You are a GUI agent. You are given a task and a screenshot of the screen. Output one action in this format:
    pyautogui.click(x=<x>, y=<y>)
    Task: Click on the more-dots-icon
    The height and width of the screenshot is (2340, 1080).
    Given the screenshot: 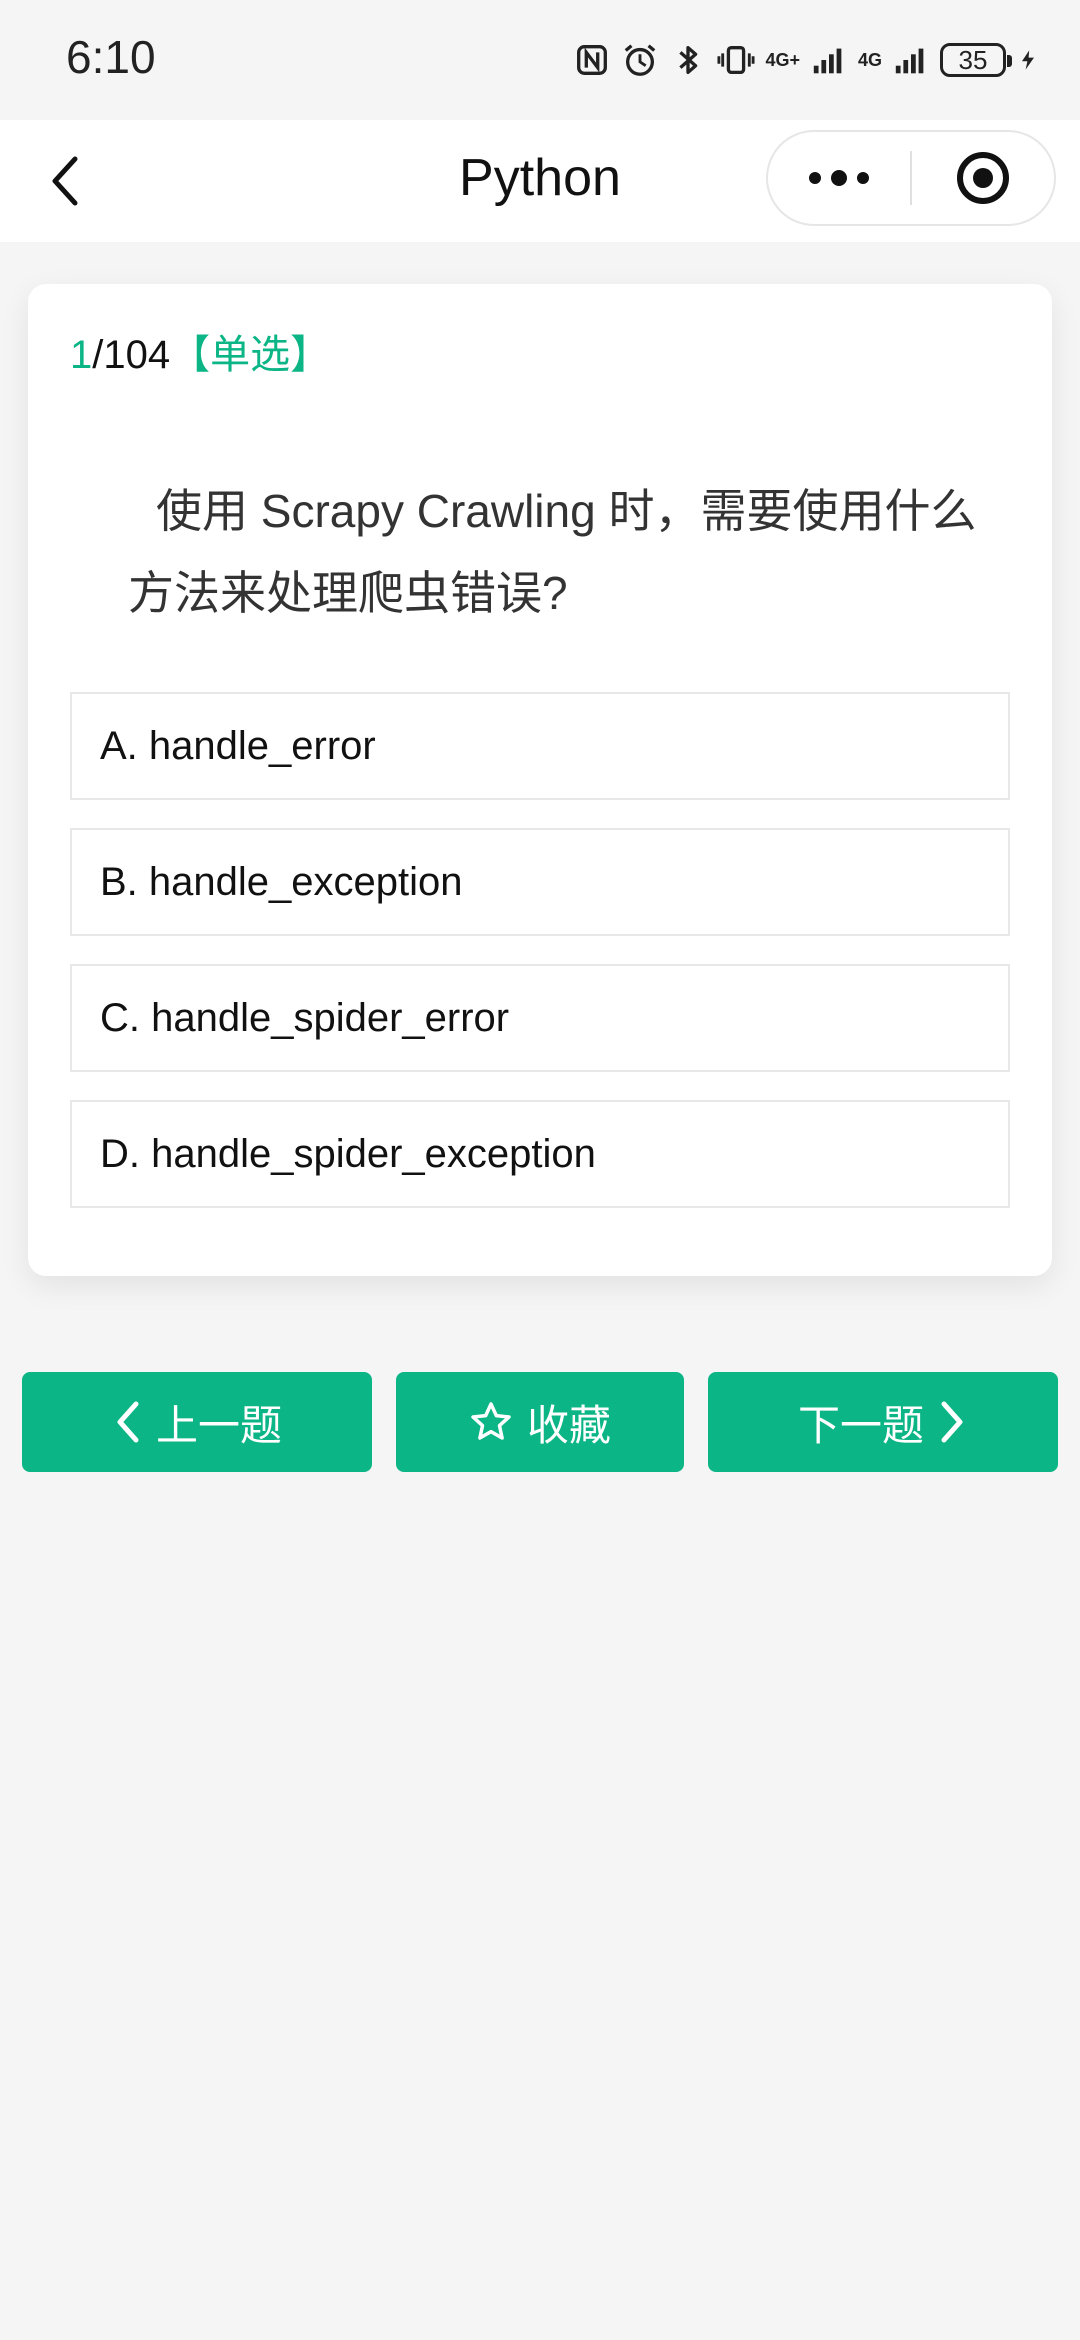 What is the action you would take?
    pyautogui.click(x=839, y=178)
    